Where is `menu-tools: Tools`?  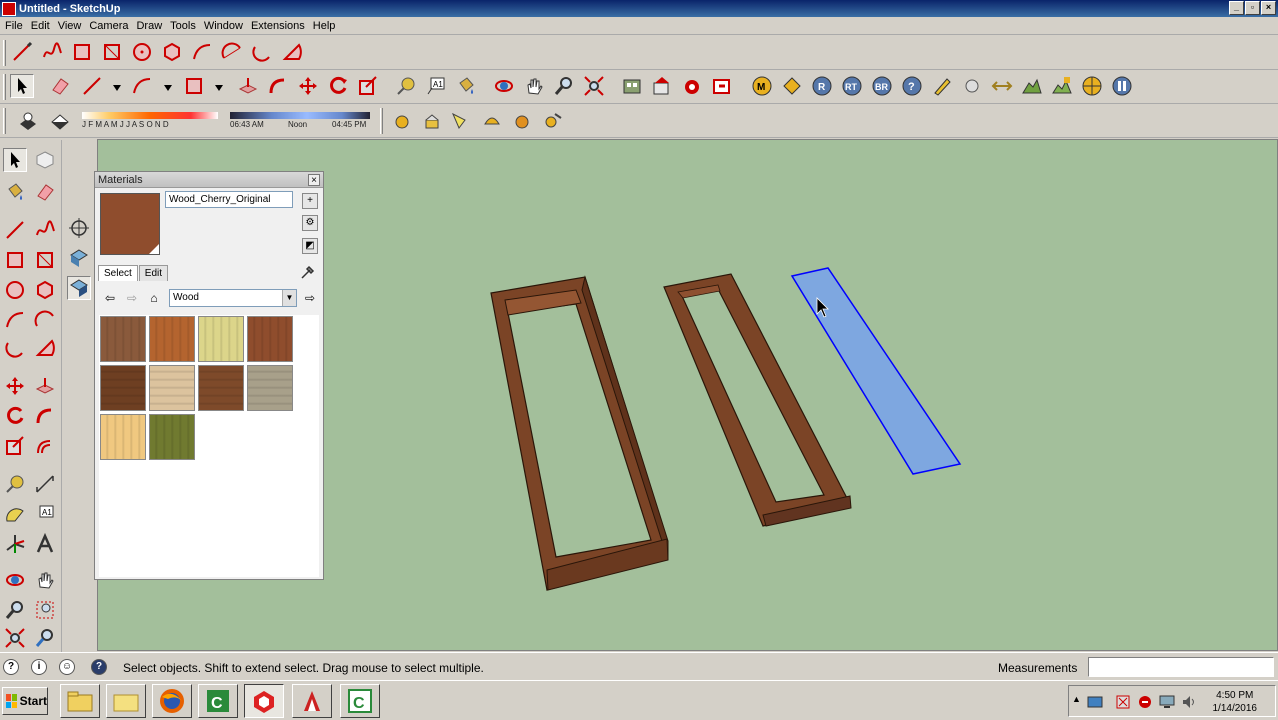
menu-tools: Tools is located at coordinates (183, 26).